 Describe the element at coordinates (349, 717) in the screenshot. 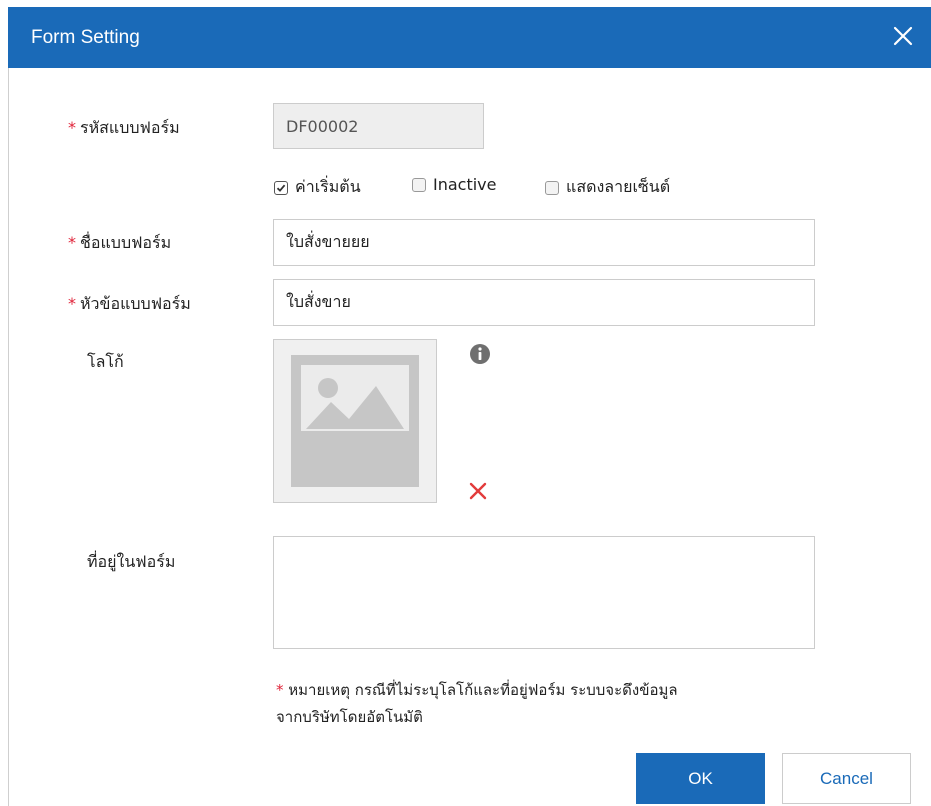

I see `note-line-2: จากบริษัทโดยอัตโนมัติ` at that location.